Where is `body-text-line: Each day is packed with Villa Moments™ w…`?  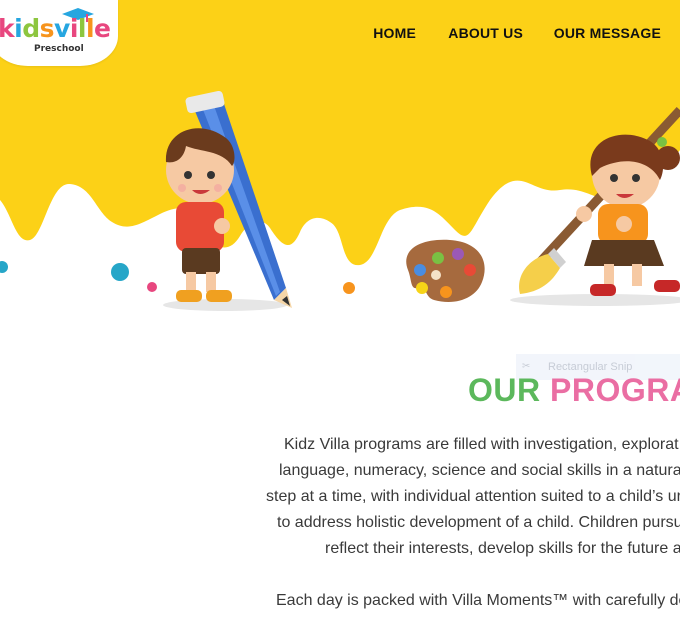
body-text-line: Each day is packed with Villa Moments™ w… is located at coordinates (478, 600).